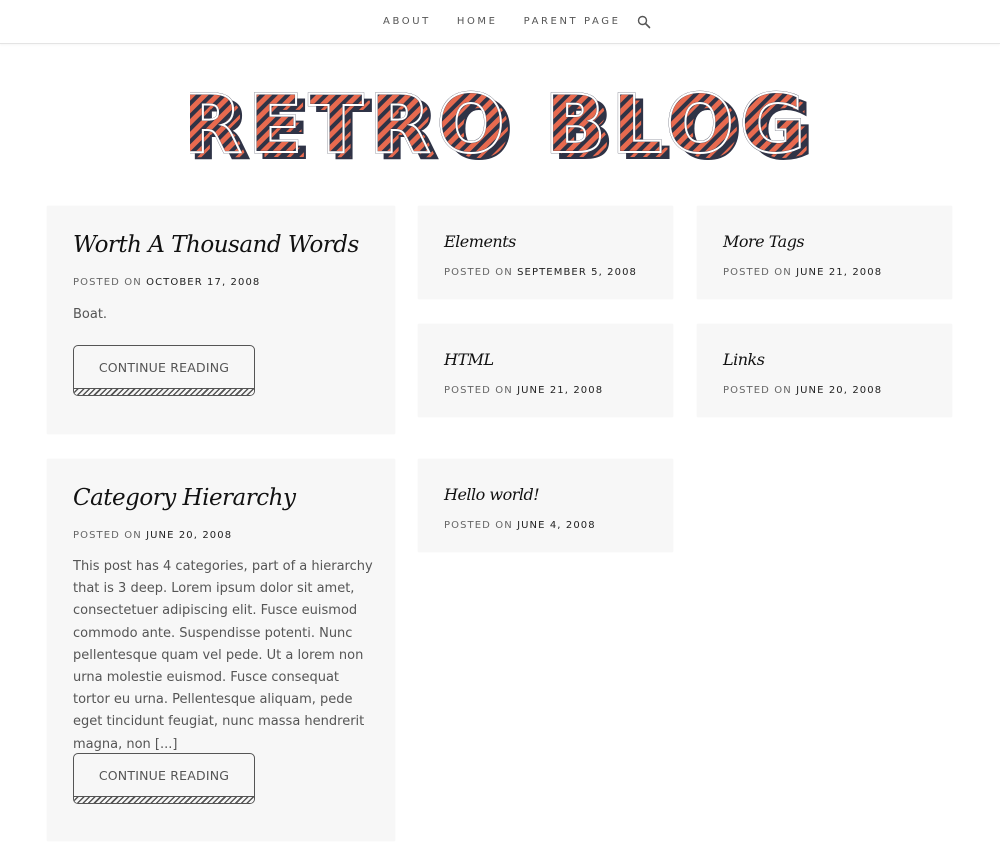 This screenshot has height=857, width=1000. What do you see at coordinates (764, 241) in the screenshot?
I see `post-title: More Tags` at bounding box center [764, 241].